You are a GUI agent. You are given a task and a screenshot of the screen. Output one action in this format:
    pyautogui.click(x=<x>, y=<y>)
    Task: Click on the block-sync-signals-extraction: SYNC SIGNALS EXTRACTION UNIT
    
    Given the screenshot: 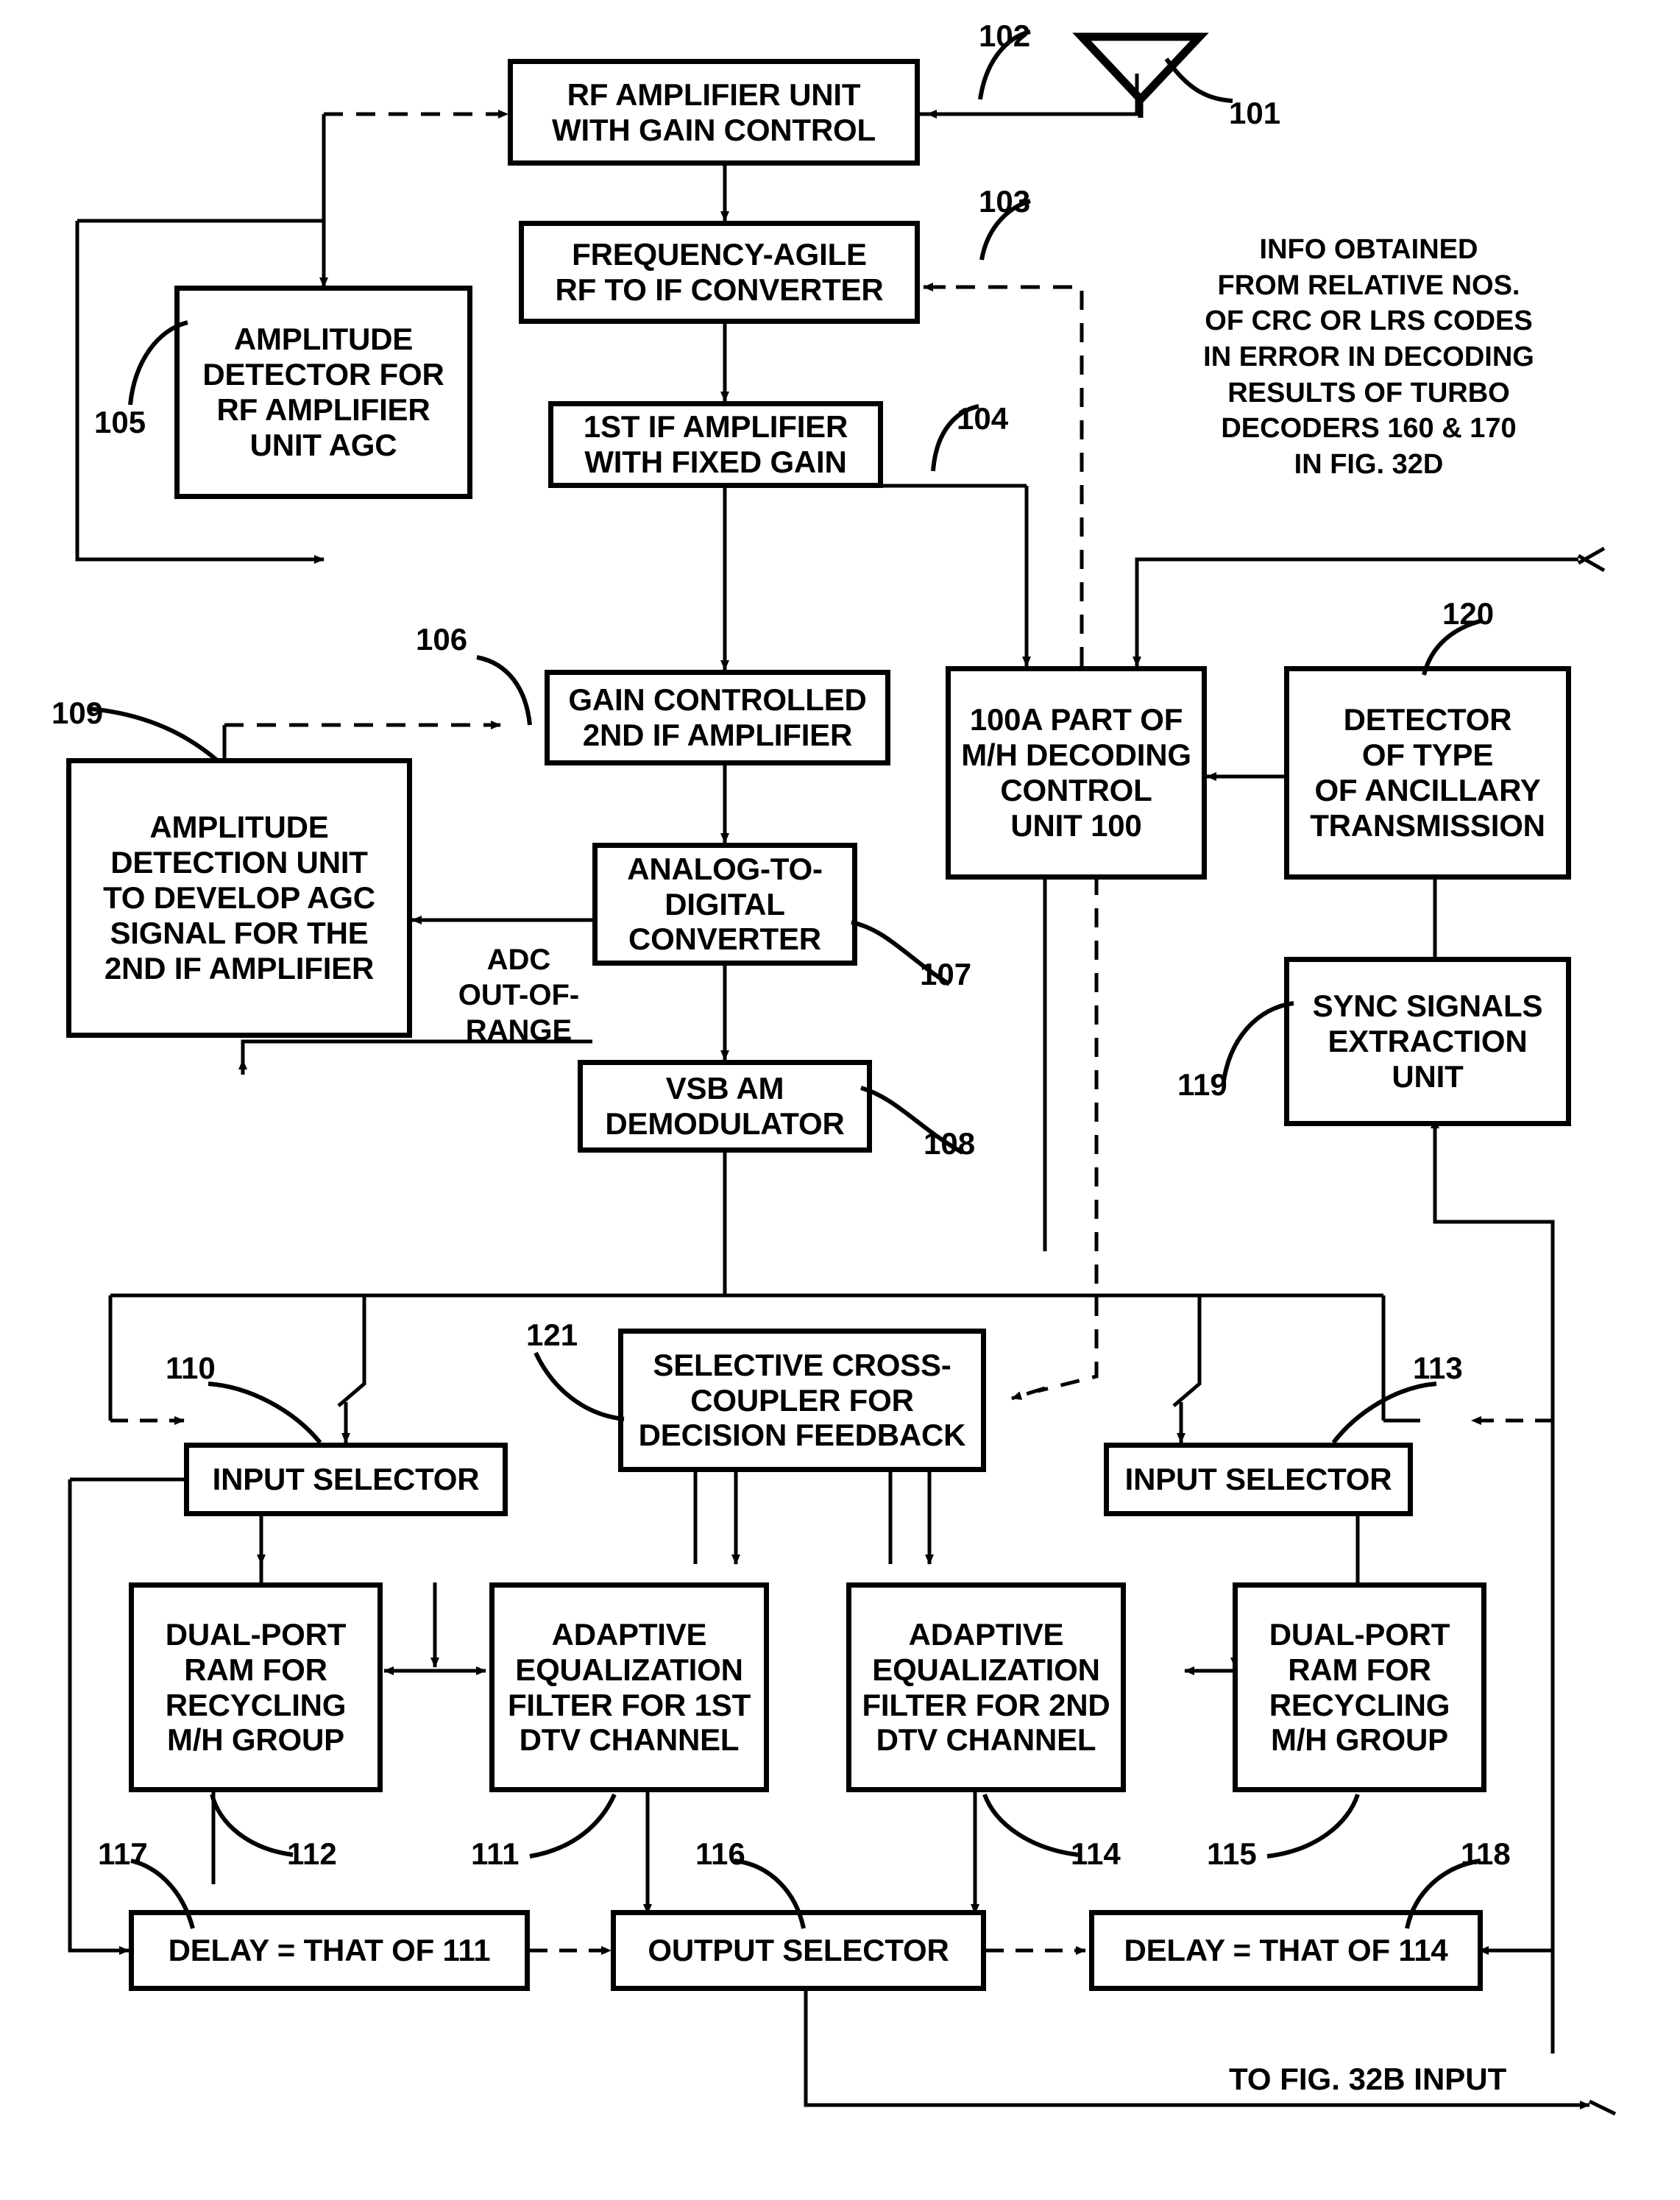 What is the action you would take?
    pyautogui.click(x=1427, y=1041)
    